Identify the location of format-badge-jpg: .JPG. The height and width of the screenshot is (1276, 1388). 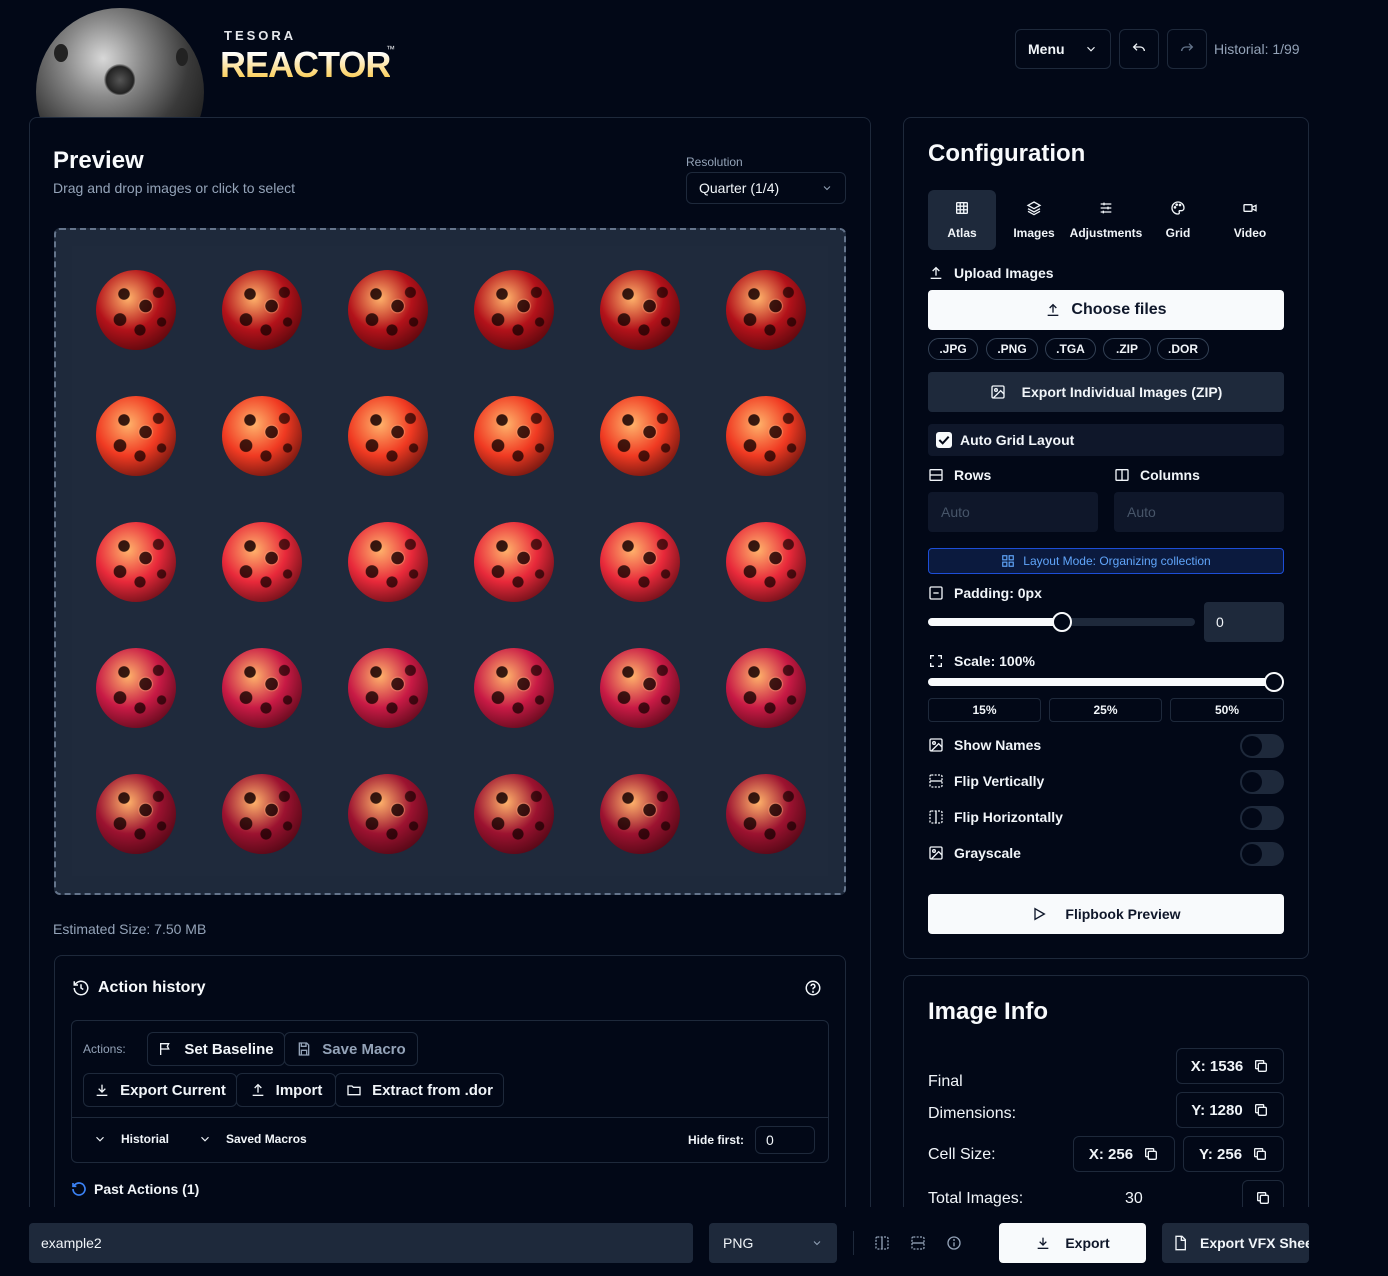
(953, 349).